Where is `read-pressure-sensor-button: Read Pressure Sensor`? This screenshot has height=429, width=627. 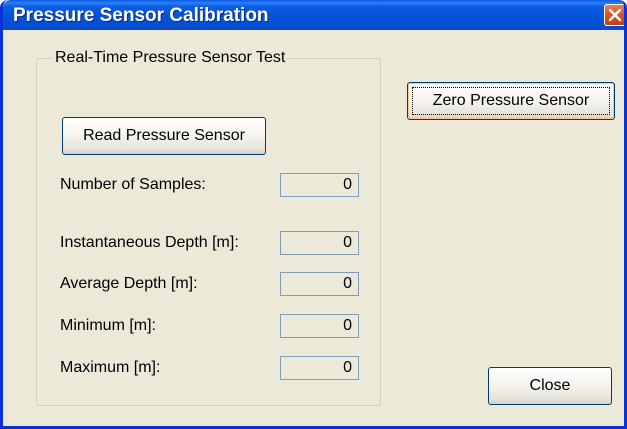 read-pressure-sensor-button: Read Pressure Sensor is located at coordinates (164, 136).